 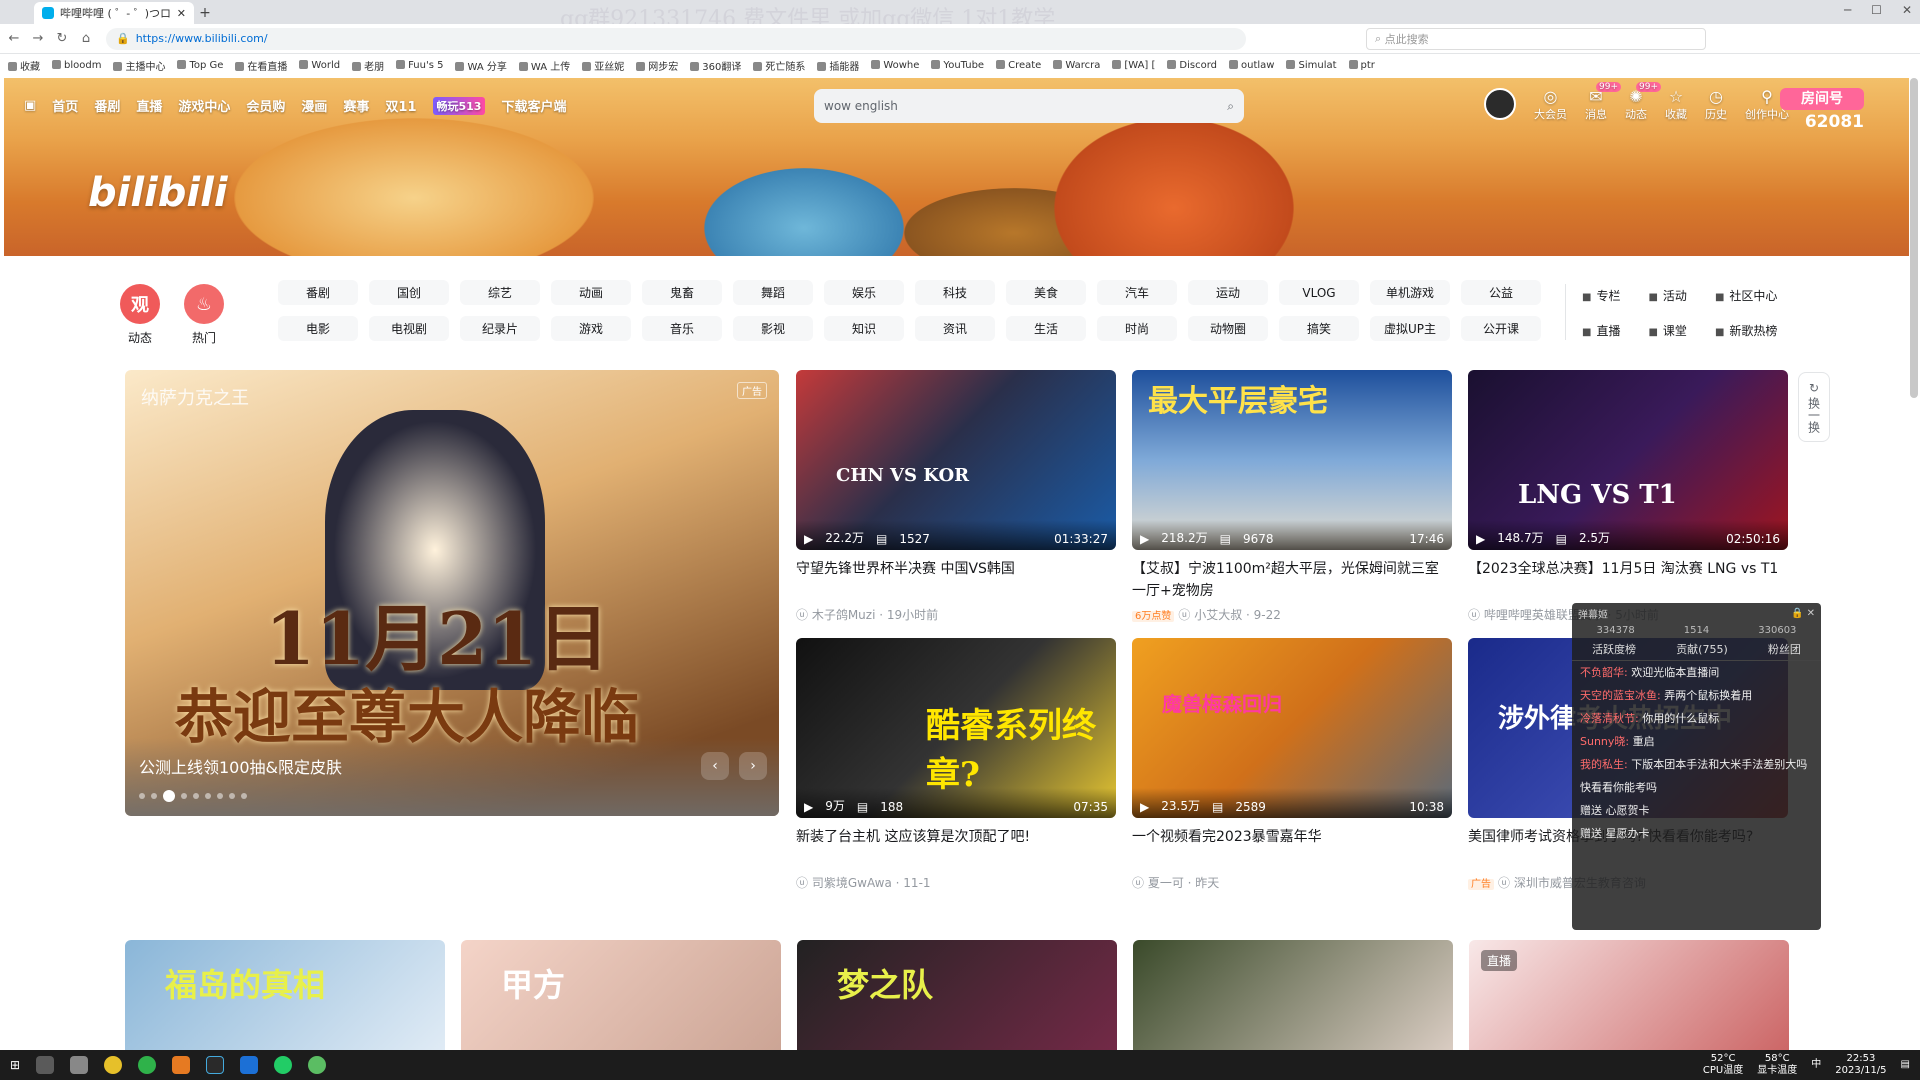 What do you see at coordinates (140, 315) in the screenshot?
I see `channel-dynamic: 观动态` at bounding box center [140, 315].